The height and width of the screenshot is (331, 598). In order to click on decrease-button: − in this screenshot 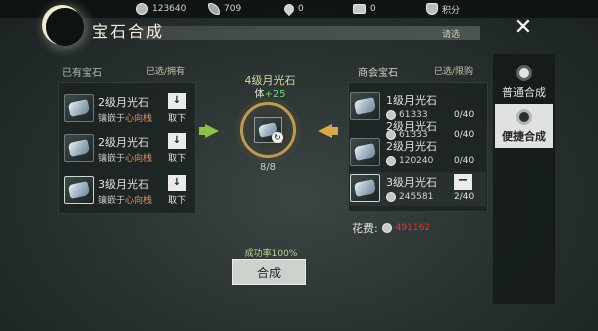, I will do `click(463, 182)`.